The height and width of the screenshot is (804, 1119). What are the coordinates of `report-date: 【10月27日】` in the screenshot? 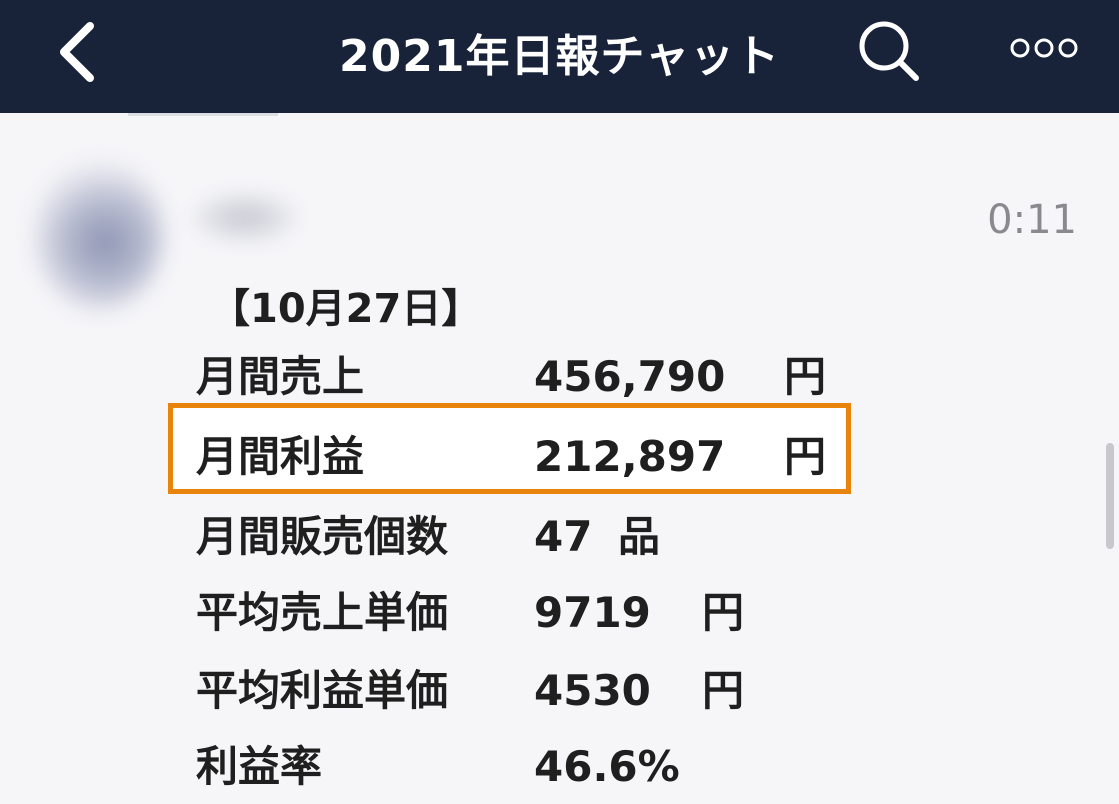 It's located at (346, 309).